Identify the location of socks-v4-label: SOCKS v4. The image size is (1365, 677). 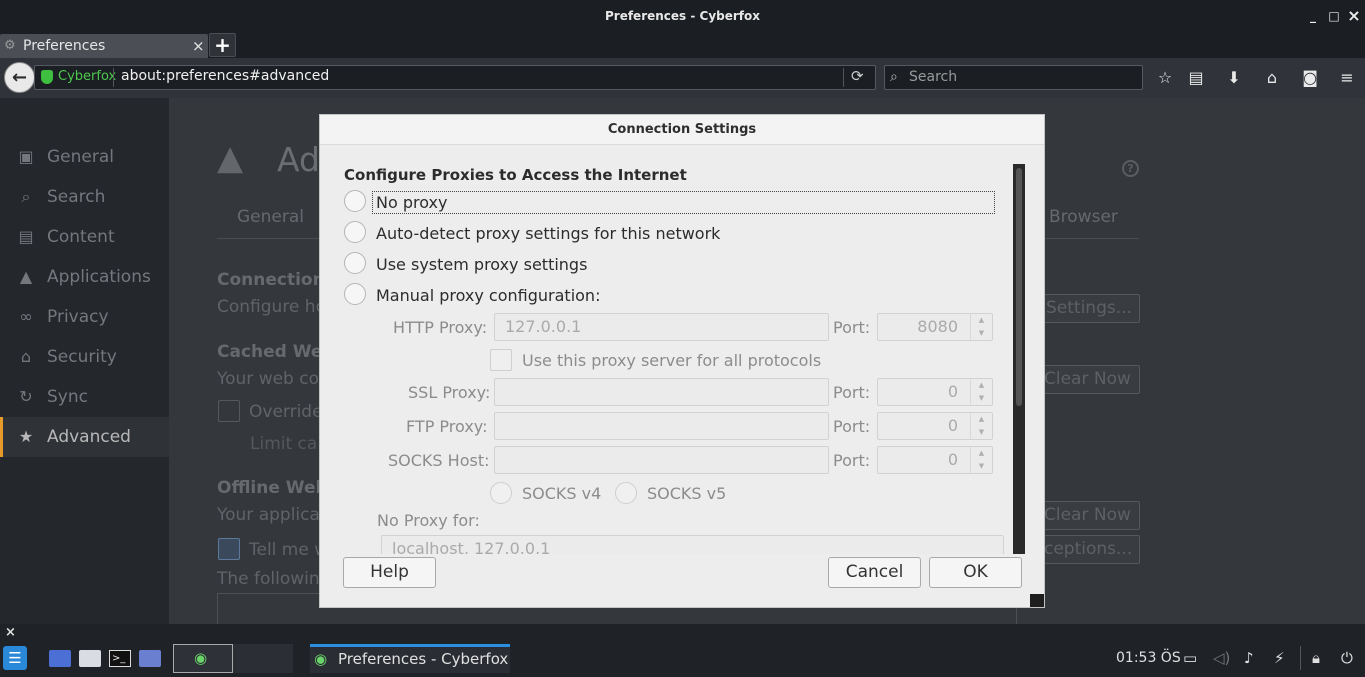
(561, 493).